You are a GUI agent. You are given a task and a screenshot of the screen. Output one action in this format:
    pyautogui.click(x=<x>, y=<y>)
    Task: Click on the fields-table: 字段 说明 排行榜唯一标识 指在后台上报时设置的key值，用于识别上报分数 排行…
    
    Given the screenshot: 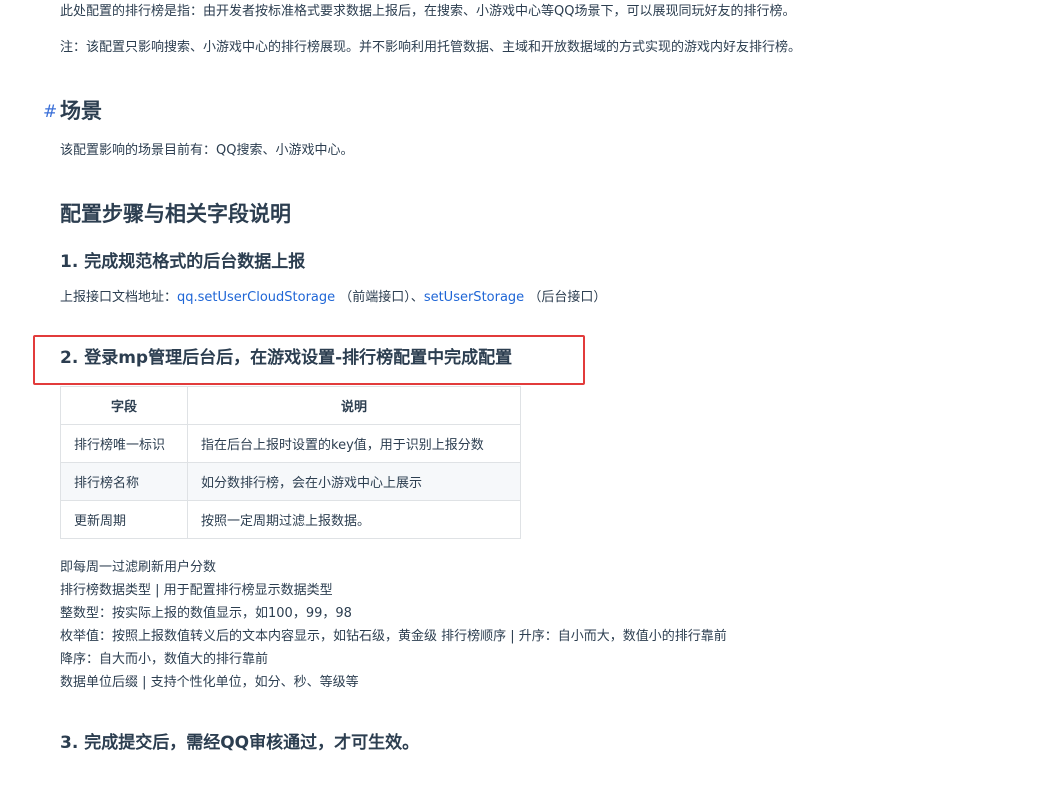 What is the action you would take?
    pyautogui.click(x=290, y=462)
    